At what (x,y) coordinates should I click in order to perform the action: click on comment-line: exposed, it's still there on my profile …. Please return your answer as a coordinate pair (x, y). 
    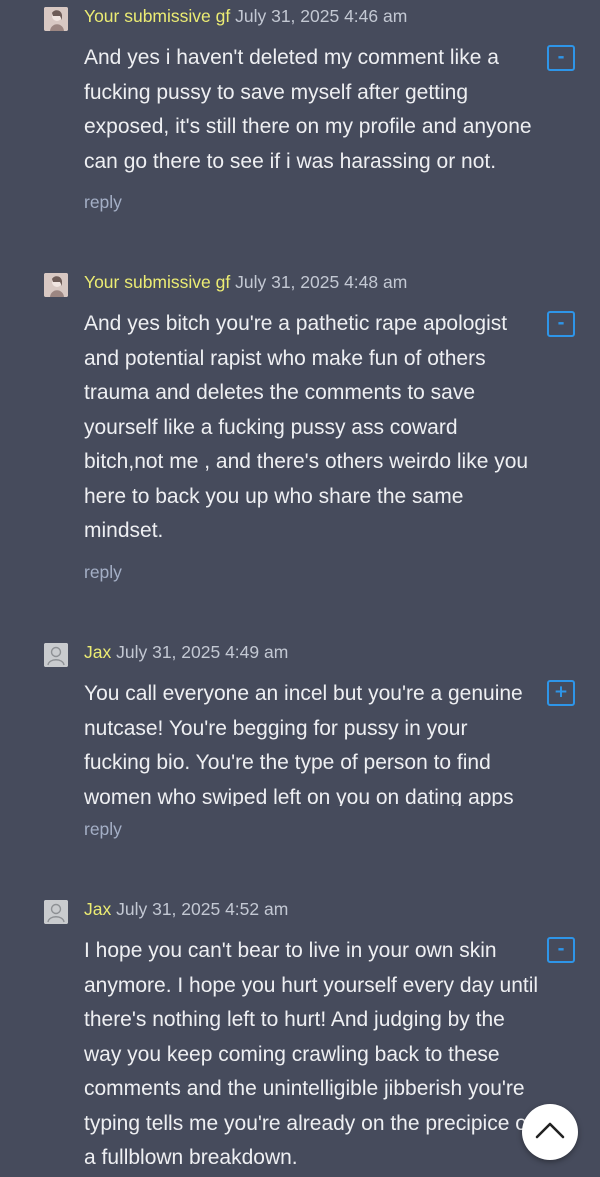
    Looking at the image, I should click on (308, 126).